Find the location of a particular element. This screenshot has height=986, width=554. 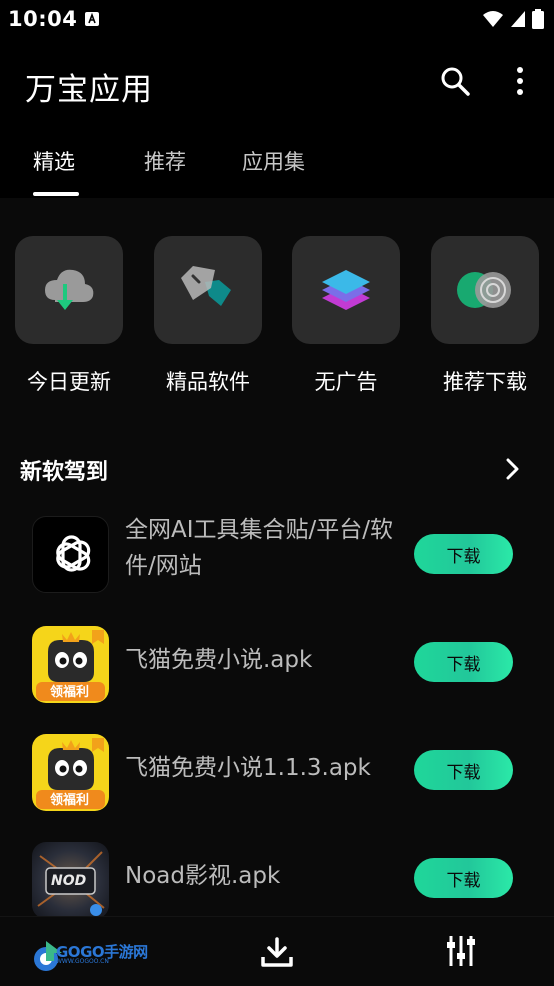

battery-icon is located at coordinates (538, 19).